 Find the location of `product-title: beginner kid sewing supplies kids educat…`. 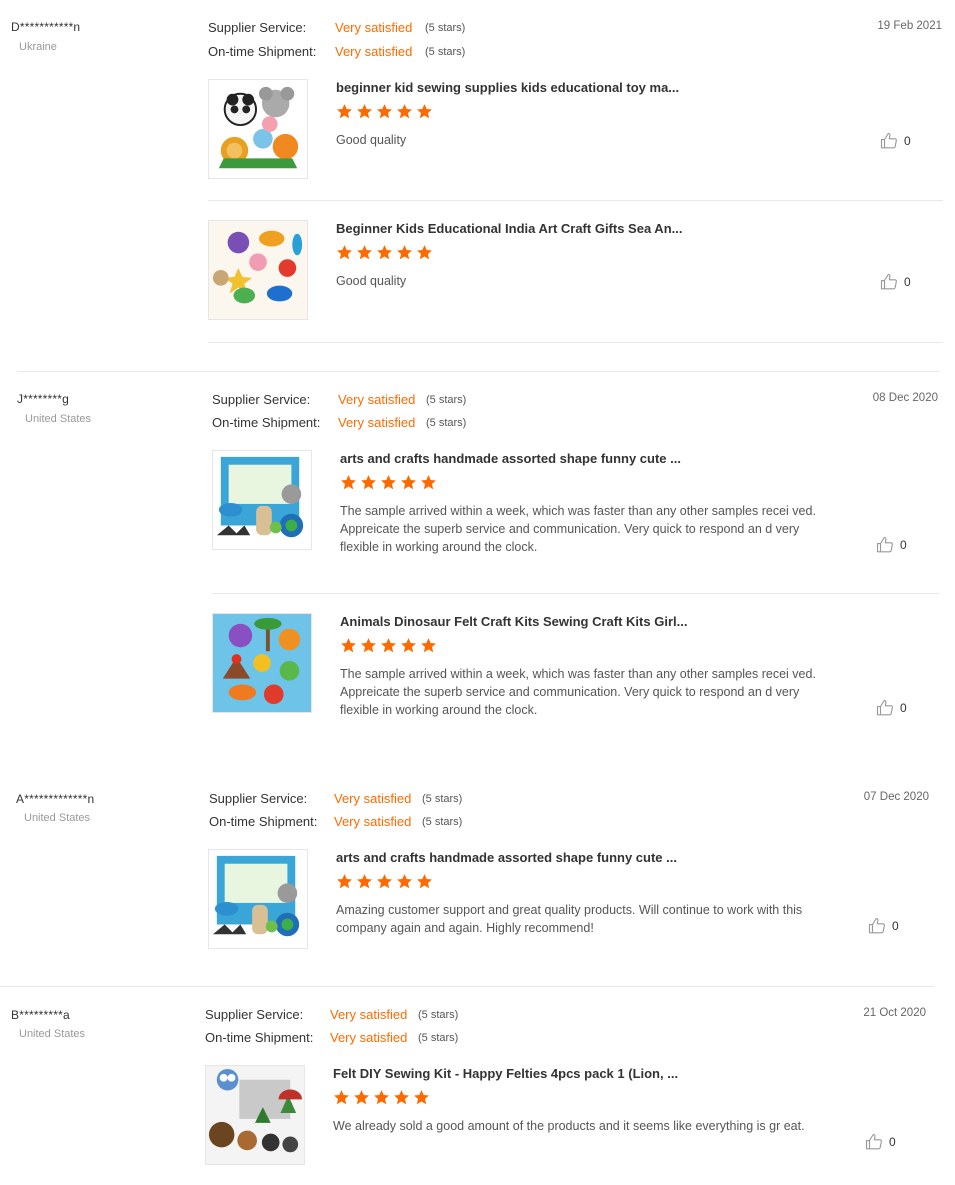

product-title: beginner kid sewing supplies kids educat… is located at coordinates (507, 87).